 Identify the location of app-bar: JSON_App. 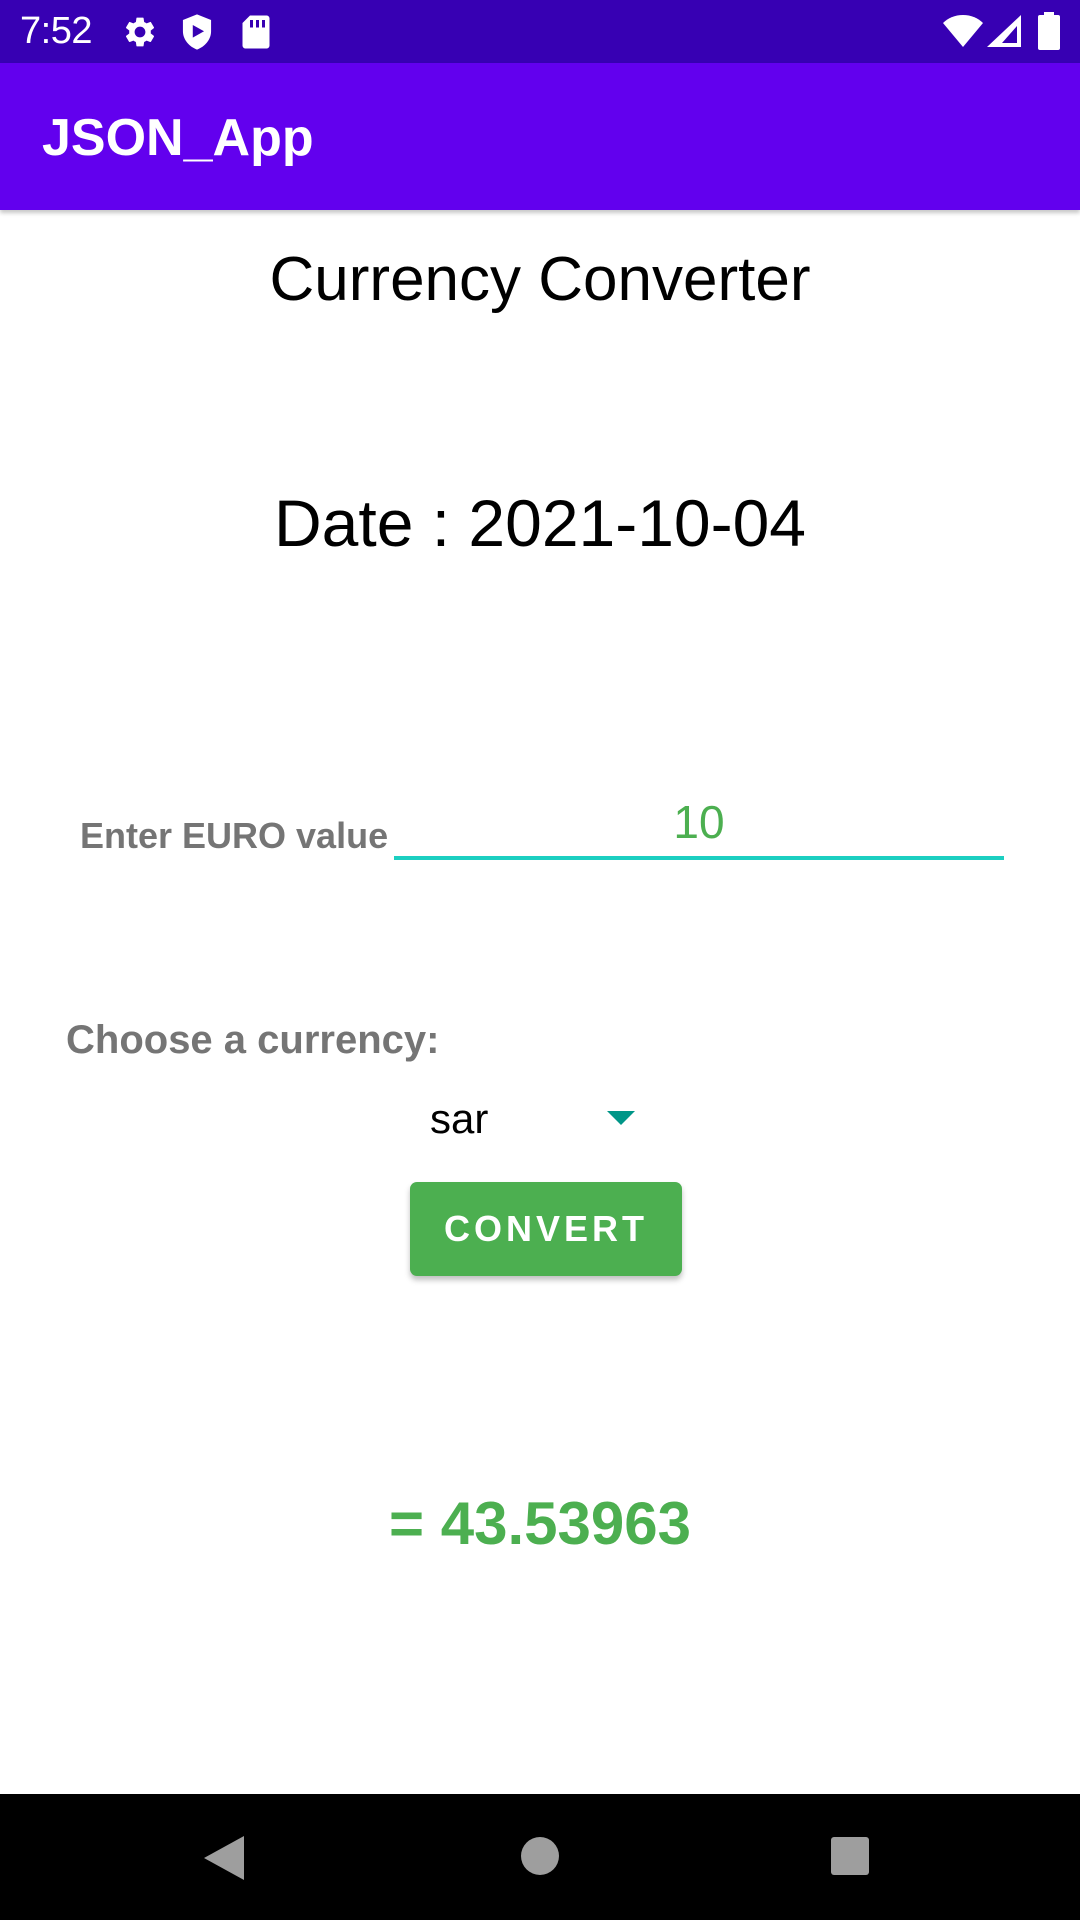
(540, 136).